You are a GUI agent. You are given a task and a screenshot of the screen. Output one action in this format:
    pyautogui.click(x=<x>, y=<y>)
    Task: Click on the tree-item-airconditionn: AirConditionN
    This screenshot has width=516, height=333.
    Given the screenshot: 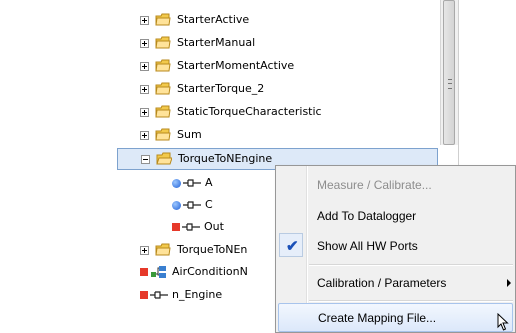 What is the action you would take?
    pyautogui.click(x=194, y=272)
    